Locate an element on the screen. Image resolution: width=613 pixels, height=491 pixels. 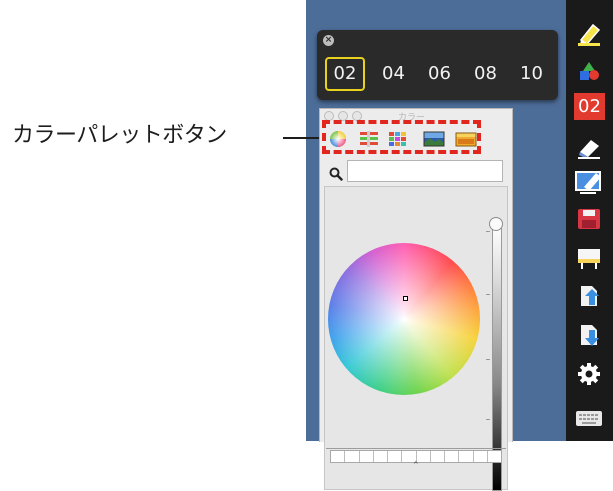
color-mode-toolbar is located at coordinates (416, 139).